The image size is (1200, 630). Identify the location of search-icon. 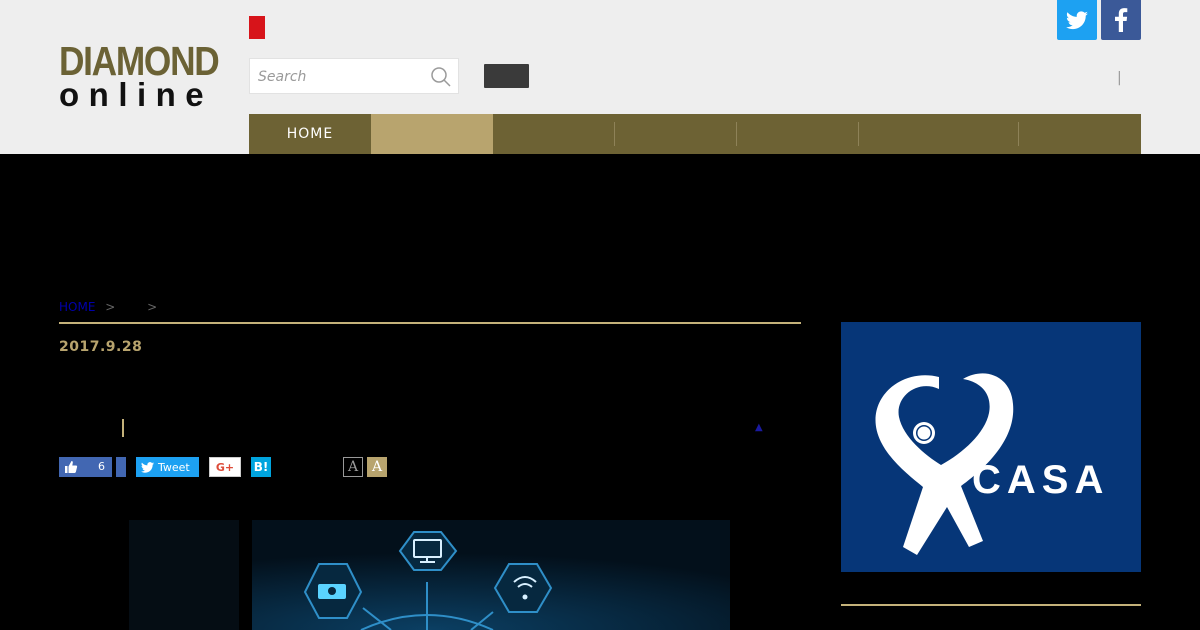
(441, 77).